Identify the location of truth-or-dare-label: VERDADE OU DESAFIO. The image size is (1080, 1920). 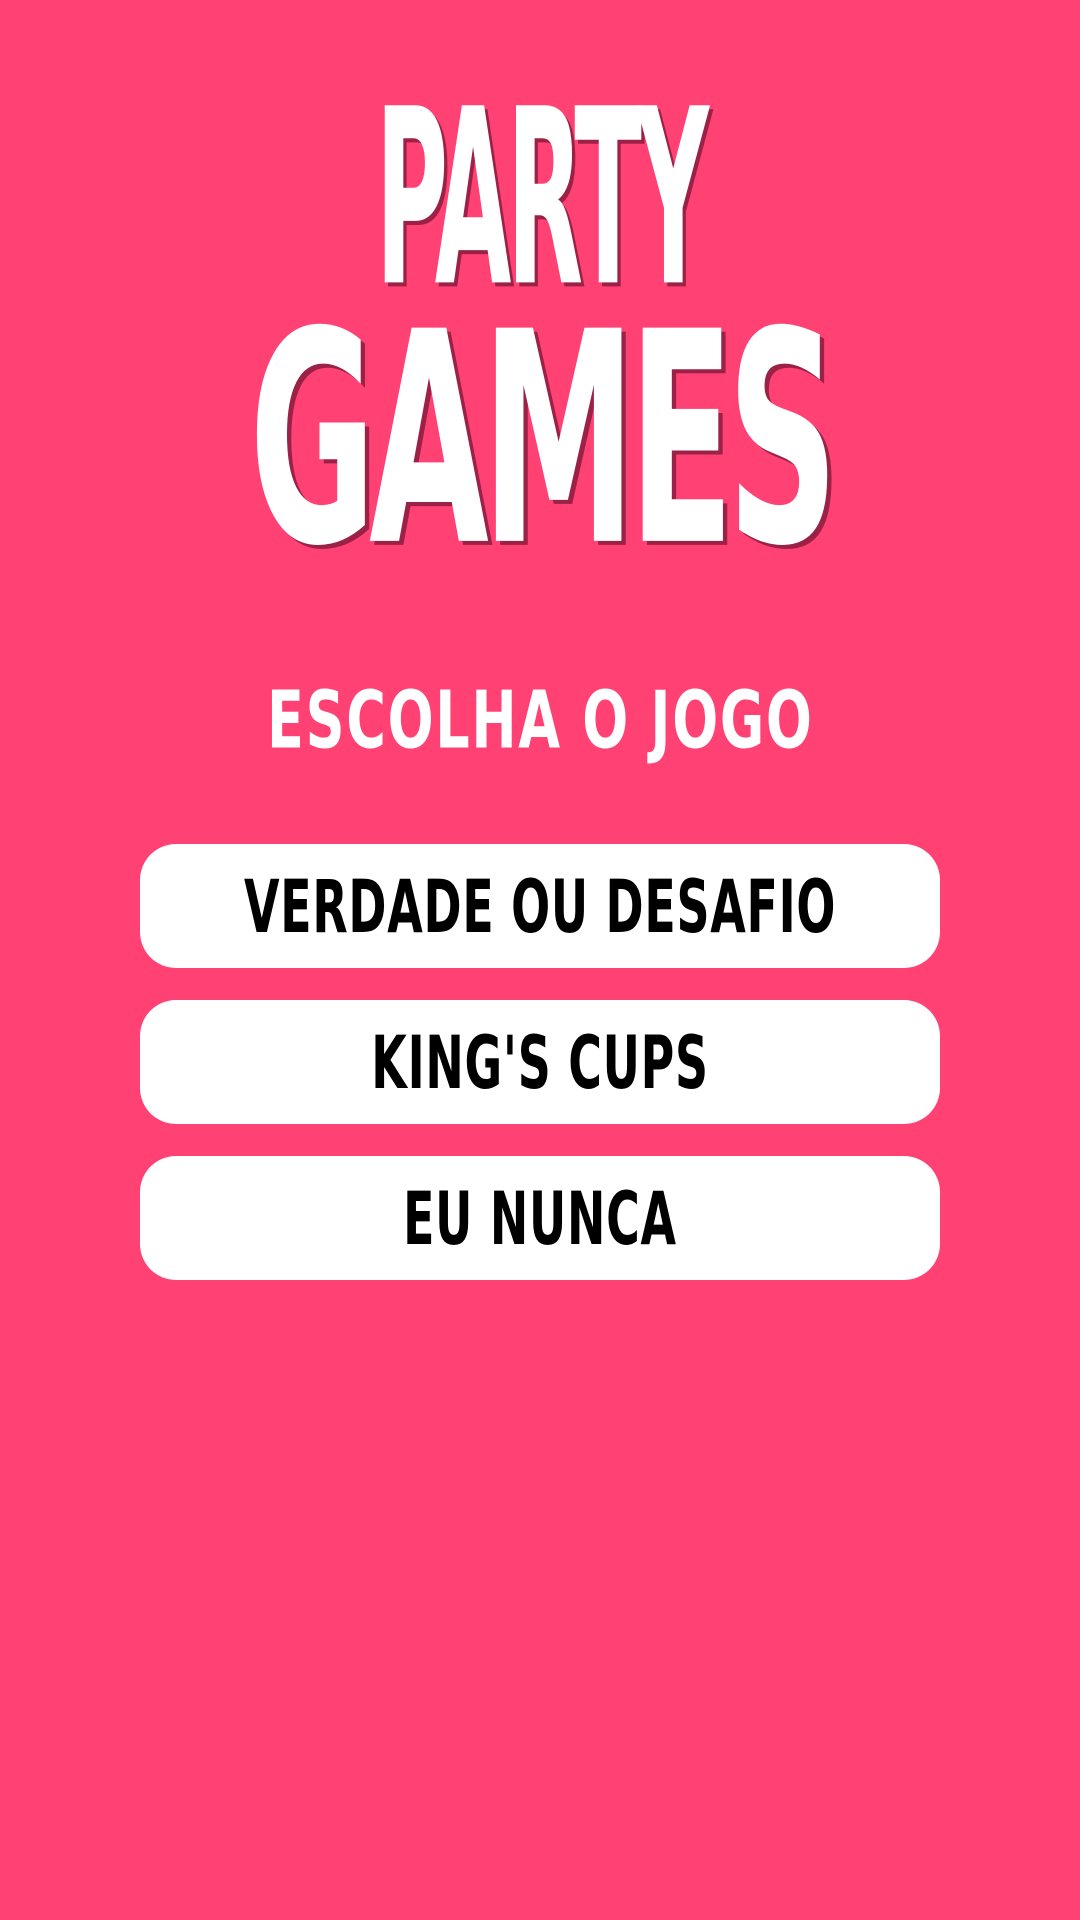
(540, 906).